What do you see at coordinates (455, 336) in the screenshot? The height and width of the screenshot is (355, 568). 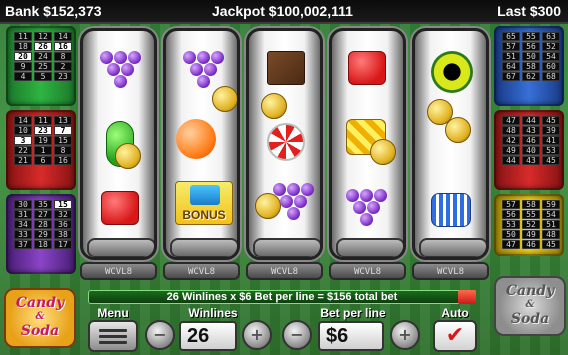 I see `auto-play-checkbox: ✔` at bounding box center [455, 336].